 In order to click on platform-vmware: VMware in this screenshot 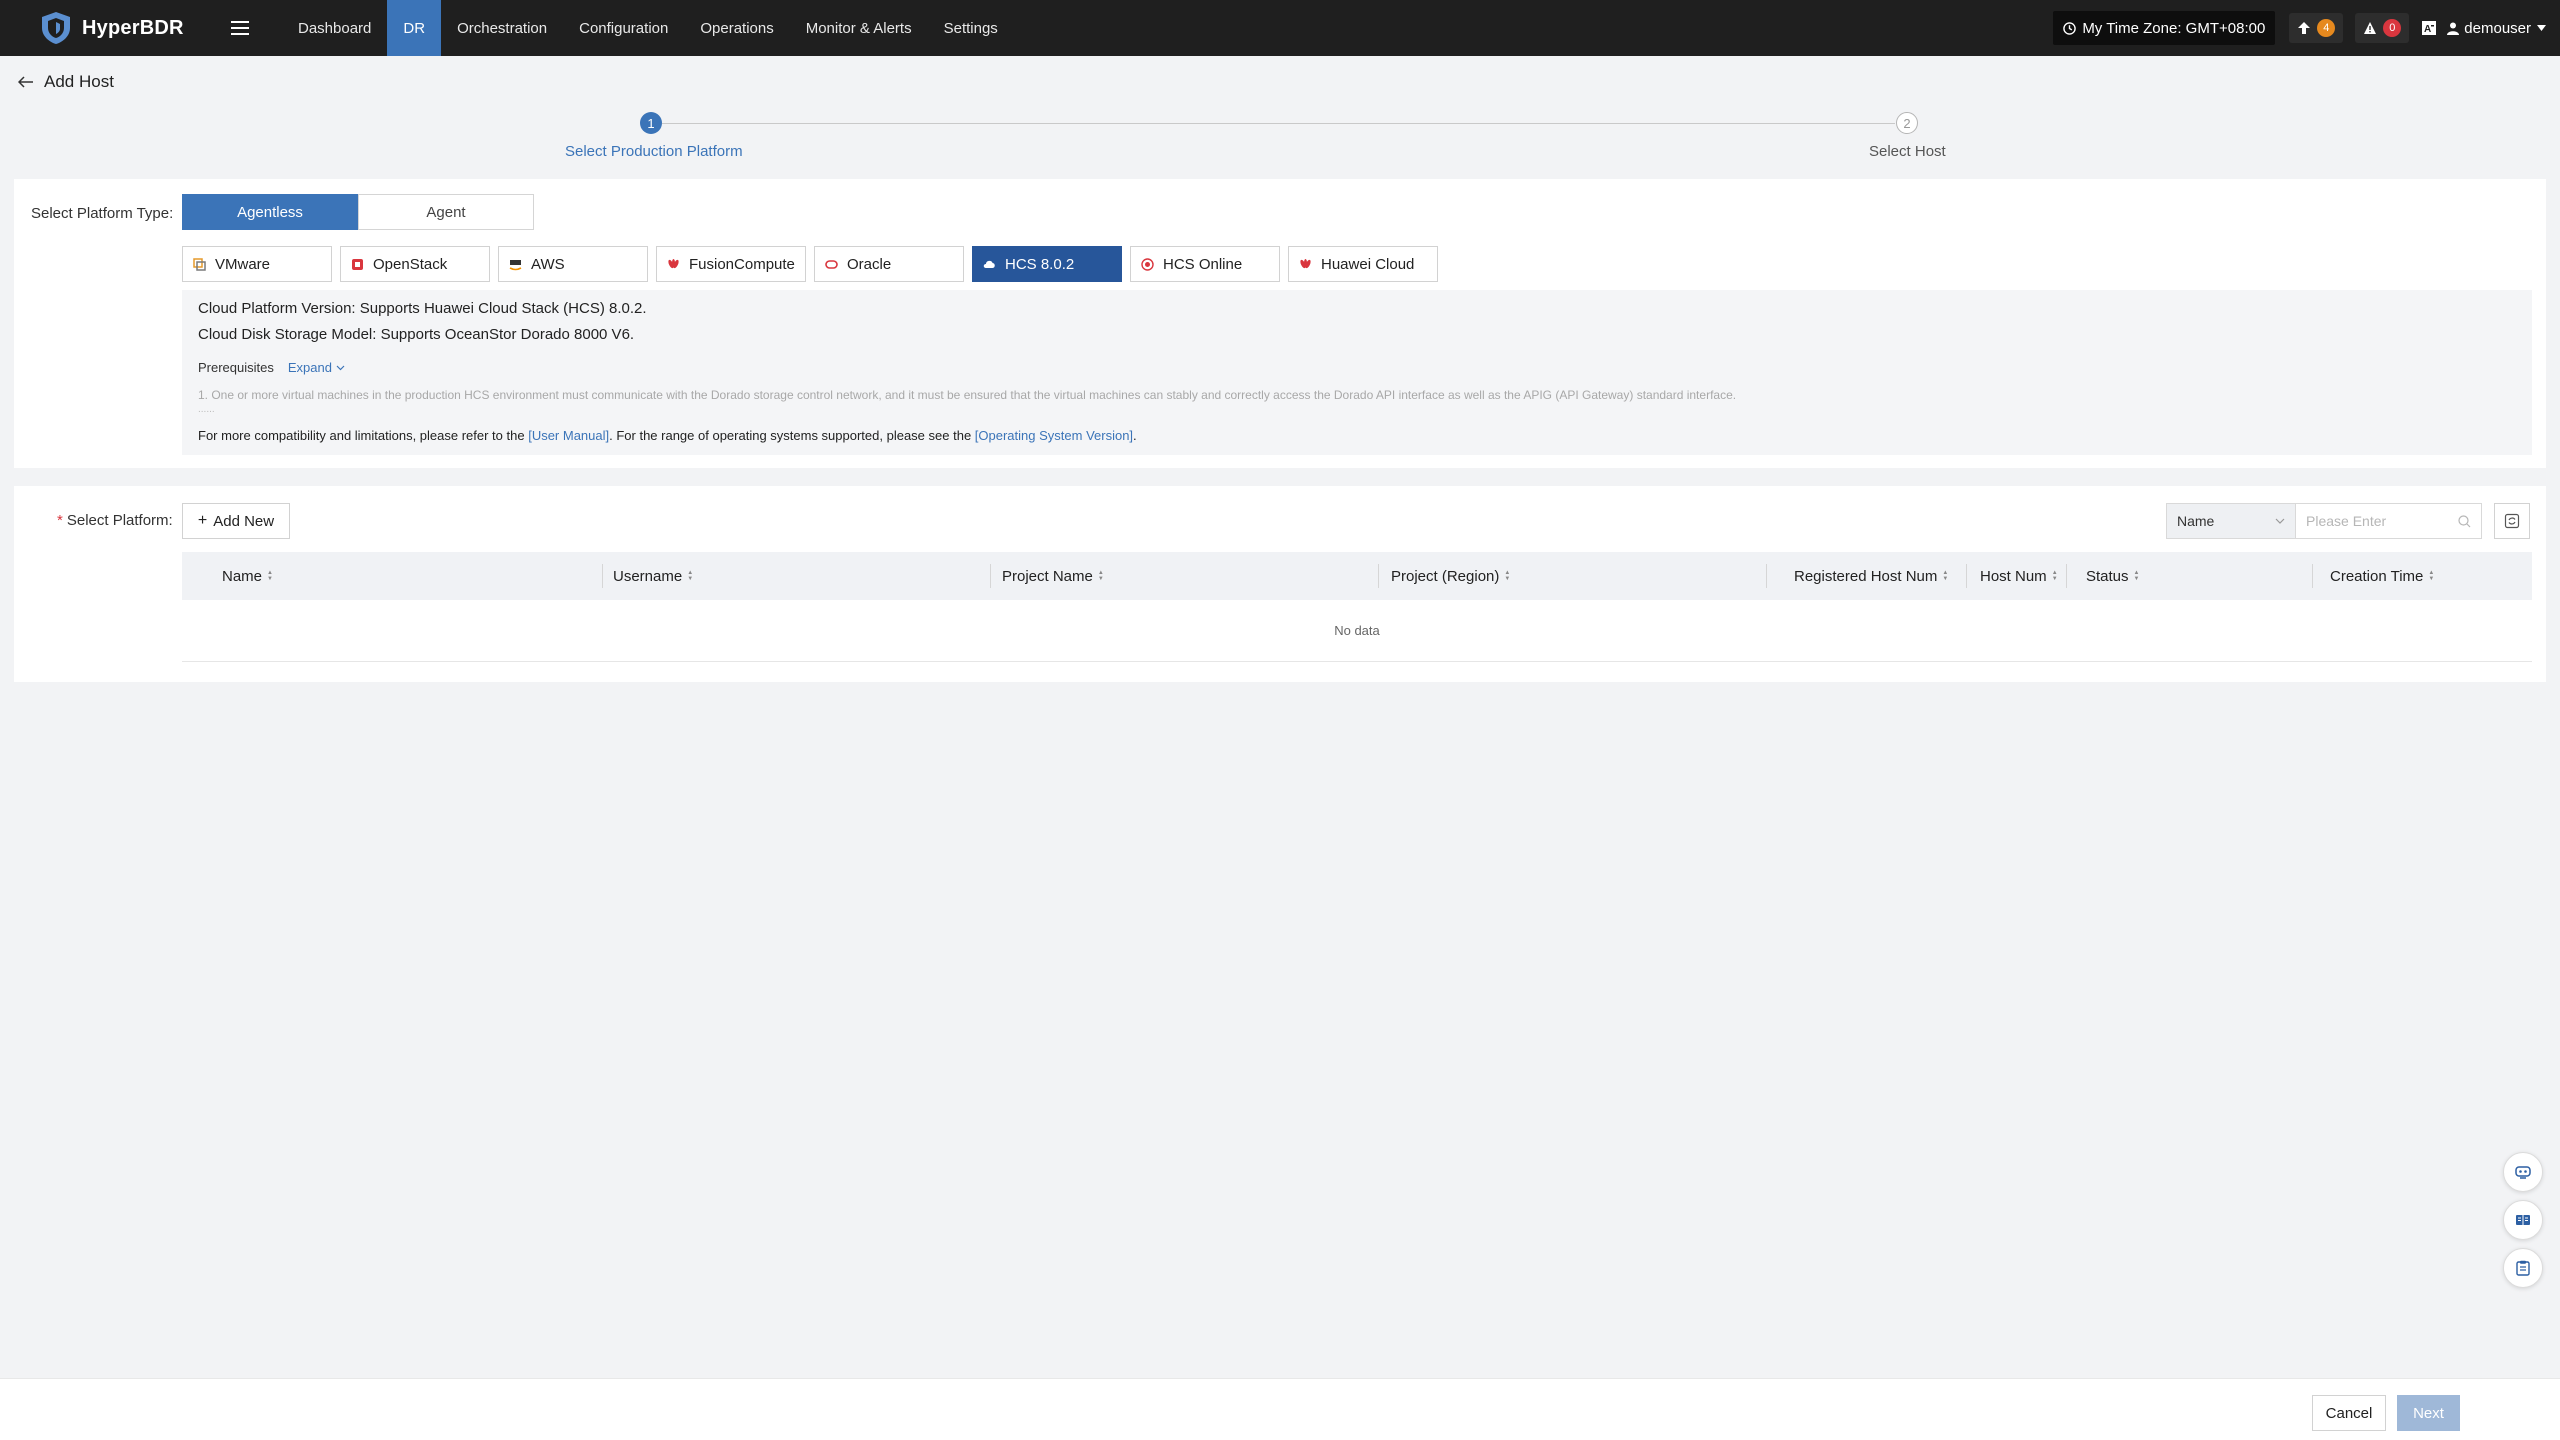, I will do `click(257, 264)`.